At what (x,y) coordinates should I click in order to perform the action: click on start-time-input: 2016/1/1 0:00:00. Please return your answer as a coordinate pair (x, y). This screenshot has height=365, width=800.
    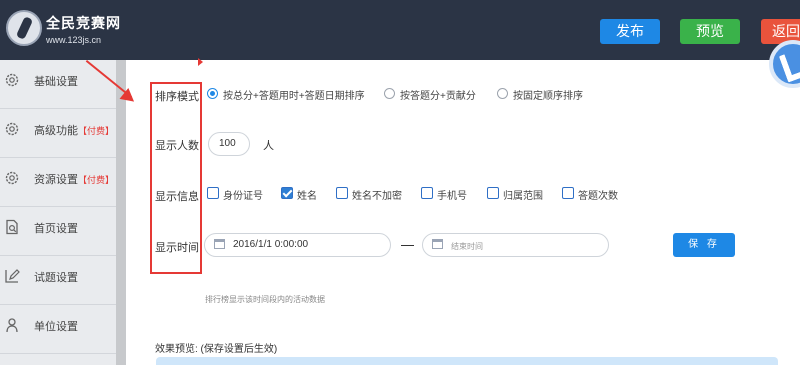
    Looking at the image, I should click on (297, 245).